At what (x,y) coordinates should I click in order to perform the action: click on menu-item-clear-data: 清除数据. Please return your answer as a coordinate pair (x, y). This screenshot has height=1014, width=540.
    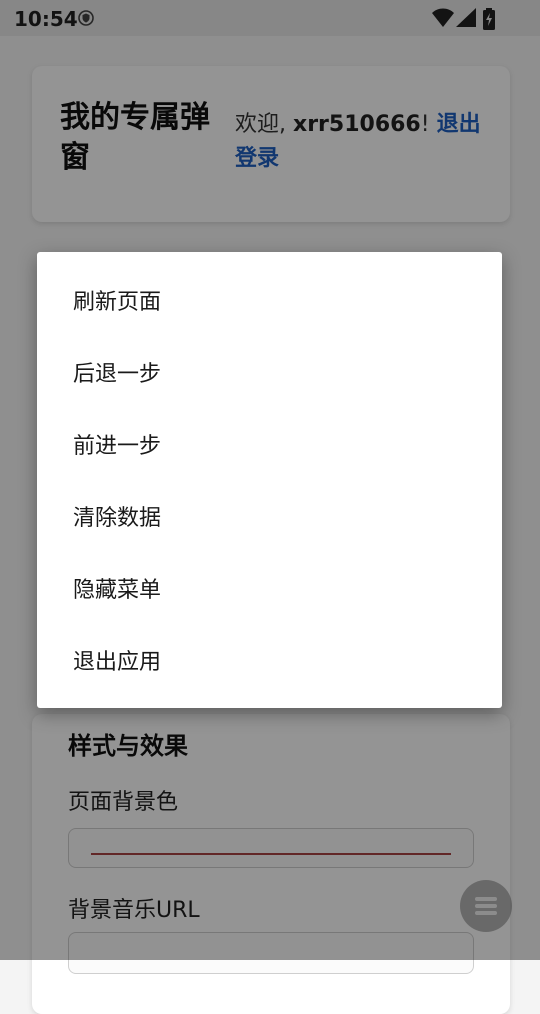
    Looking at the image, I should click on (269, 516).